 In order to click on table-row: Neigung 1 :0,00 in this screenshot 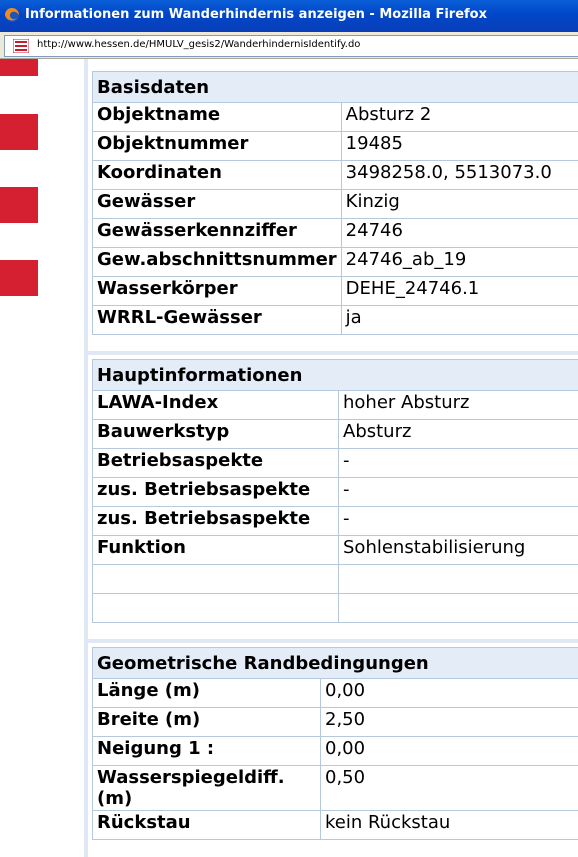, I will do `click(335, 751)`.